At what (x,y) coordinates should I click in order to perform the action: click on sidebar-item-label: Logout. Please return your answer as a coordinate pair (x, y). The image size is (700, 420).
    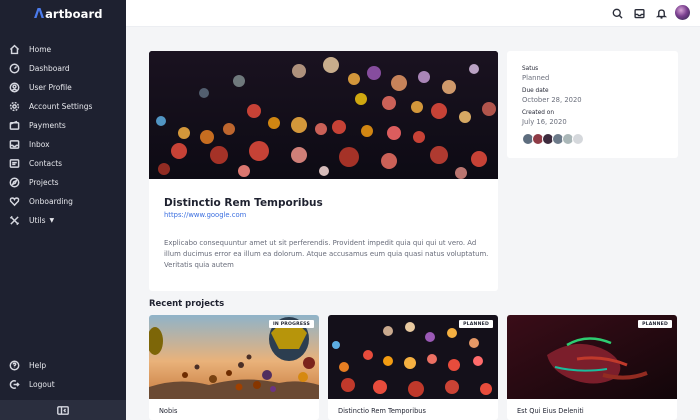
    Looking at the image, I should click on (42, 384).